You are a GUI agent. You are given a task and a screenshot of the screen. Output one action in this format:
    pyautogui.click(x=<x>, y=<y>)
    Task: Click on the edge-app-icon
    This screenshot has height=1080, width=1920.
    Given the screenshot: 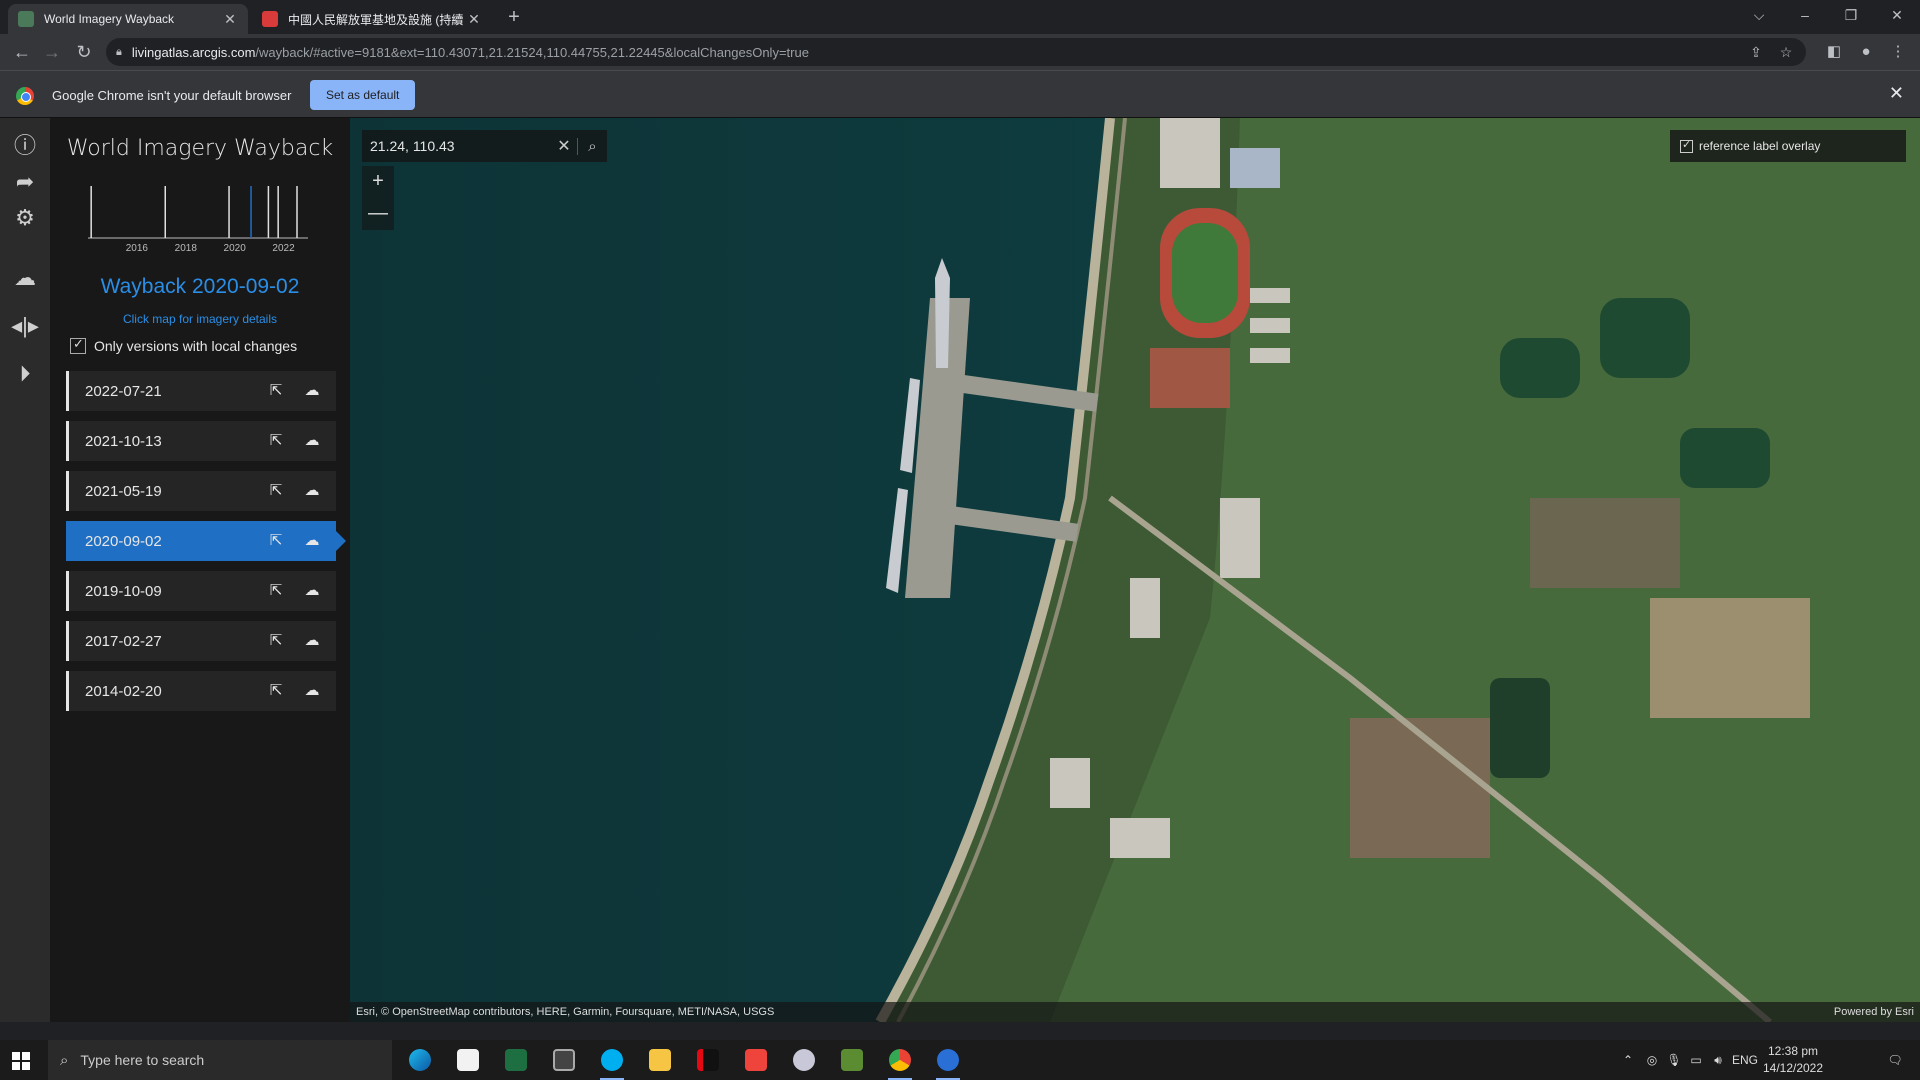 What is the action you would take?
    pyautogui.click(x=420, y=1060)
    